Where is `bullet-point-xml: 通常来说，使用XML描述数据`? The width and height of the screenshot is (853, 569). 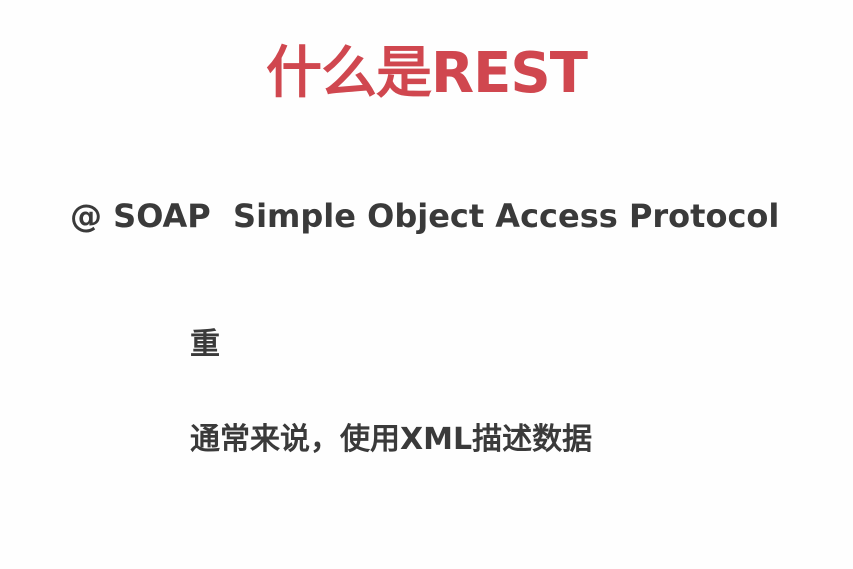 bullet-point-xml: 通常来说，使用XML描述数据 is located at coordinates (391, 439).